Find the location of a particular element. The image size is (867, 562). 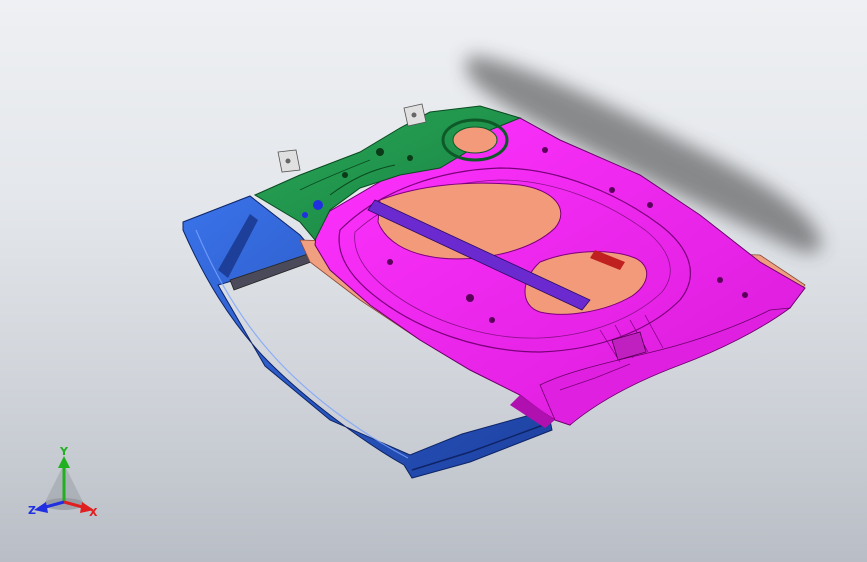

hinge-bracket-left is located at coordinates (289, 161).